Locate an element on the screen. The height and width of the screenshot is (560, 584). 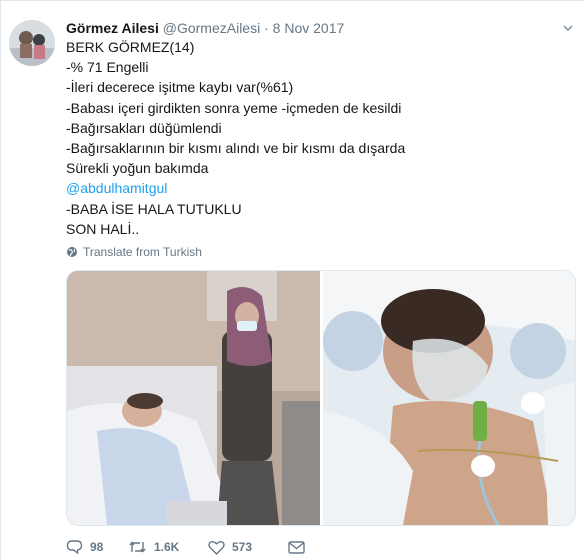
reply-icon is located at coordinates (74, 547).